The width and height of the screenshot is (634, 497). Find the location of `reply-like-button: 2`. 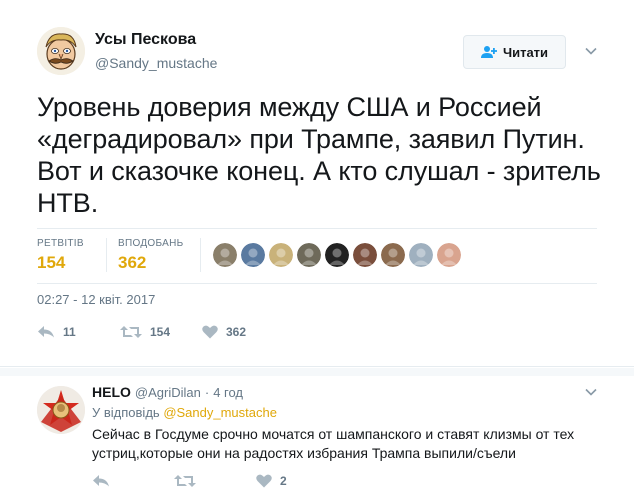

reply-like-button: 2 is located at coordinates (271, 481).